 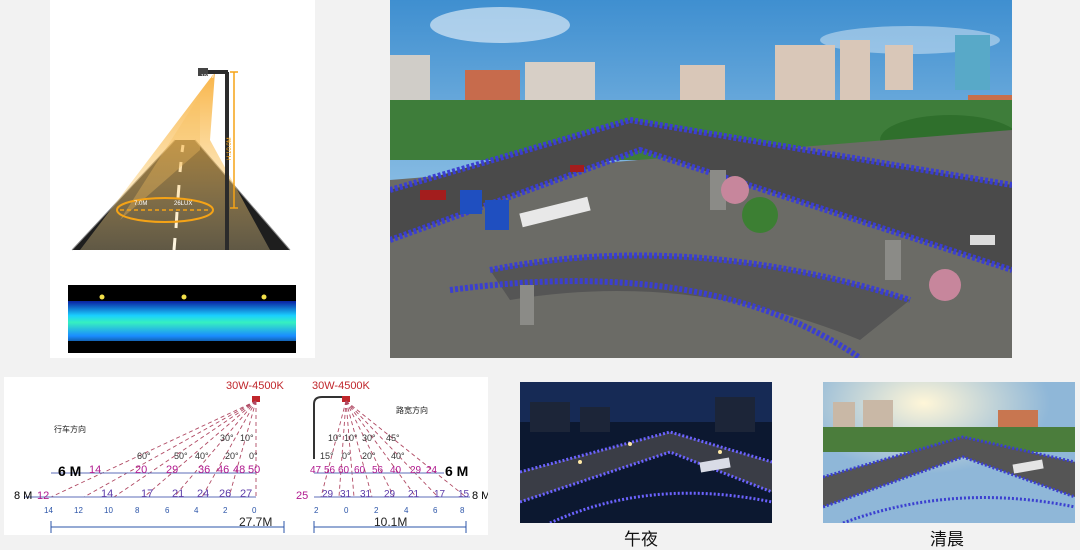 I want to click on right-angle: 0°, so click(x=346, y=456).